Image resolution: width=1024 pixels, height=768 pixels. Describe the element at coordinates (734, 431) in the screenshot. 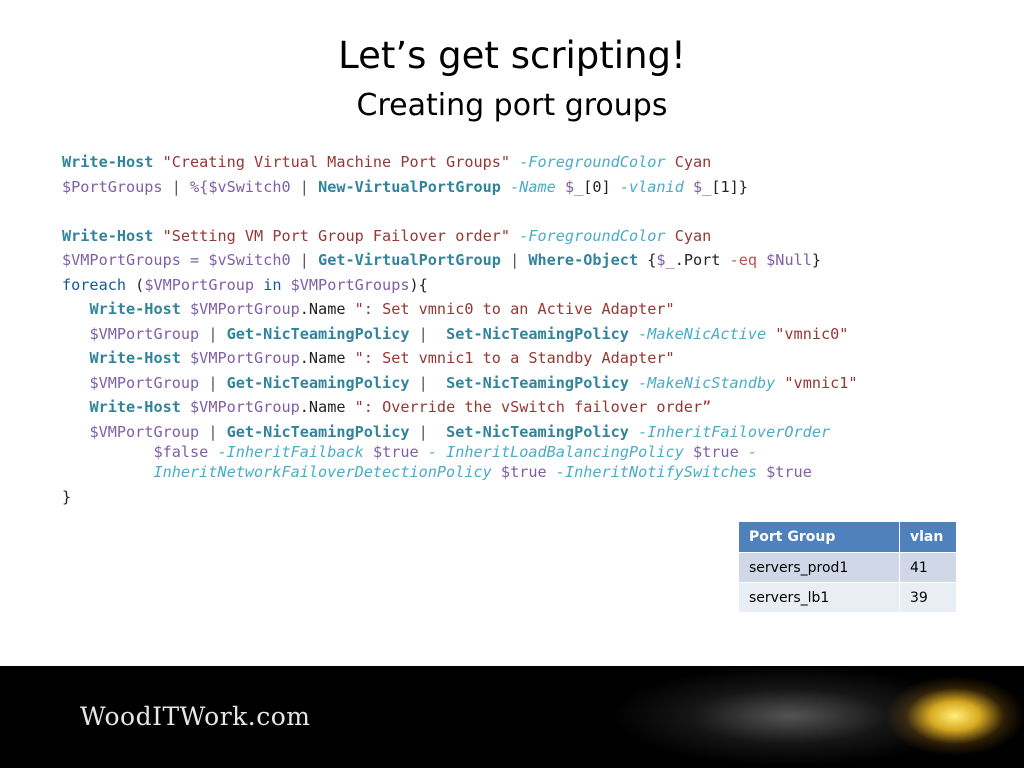

I see `code-token: -InheritFailoverOrder` at that location.